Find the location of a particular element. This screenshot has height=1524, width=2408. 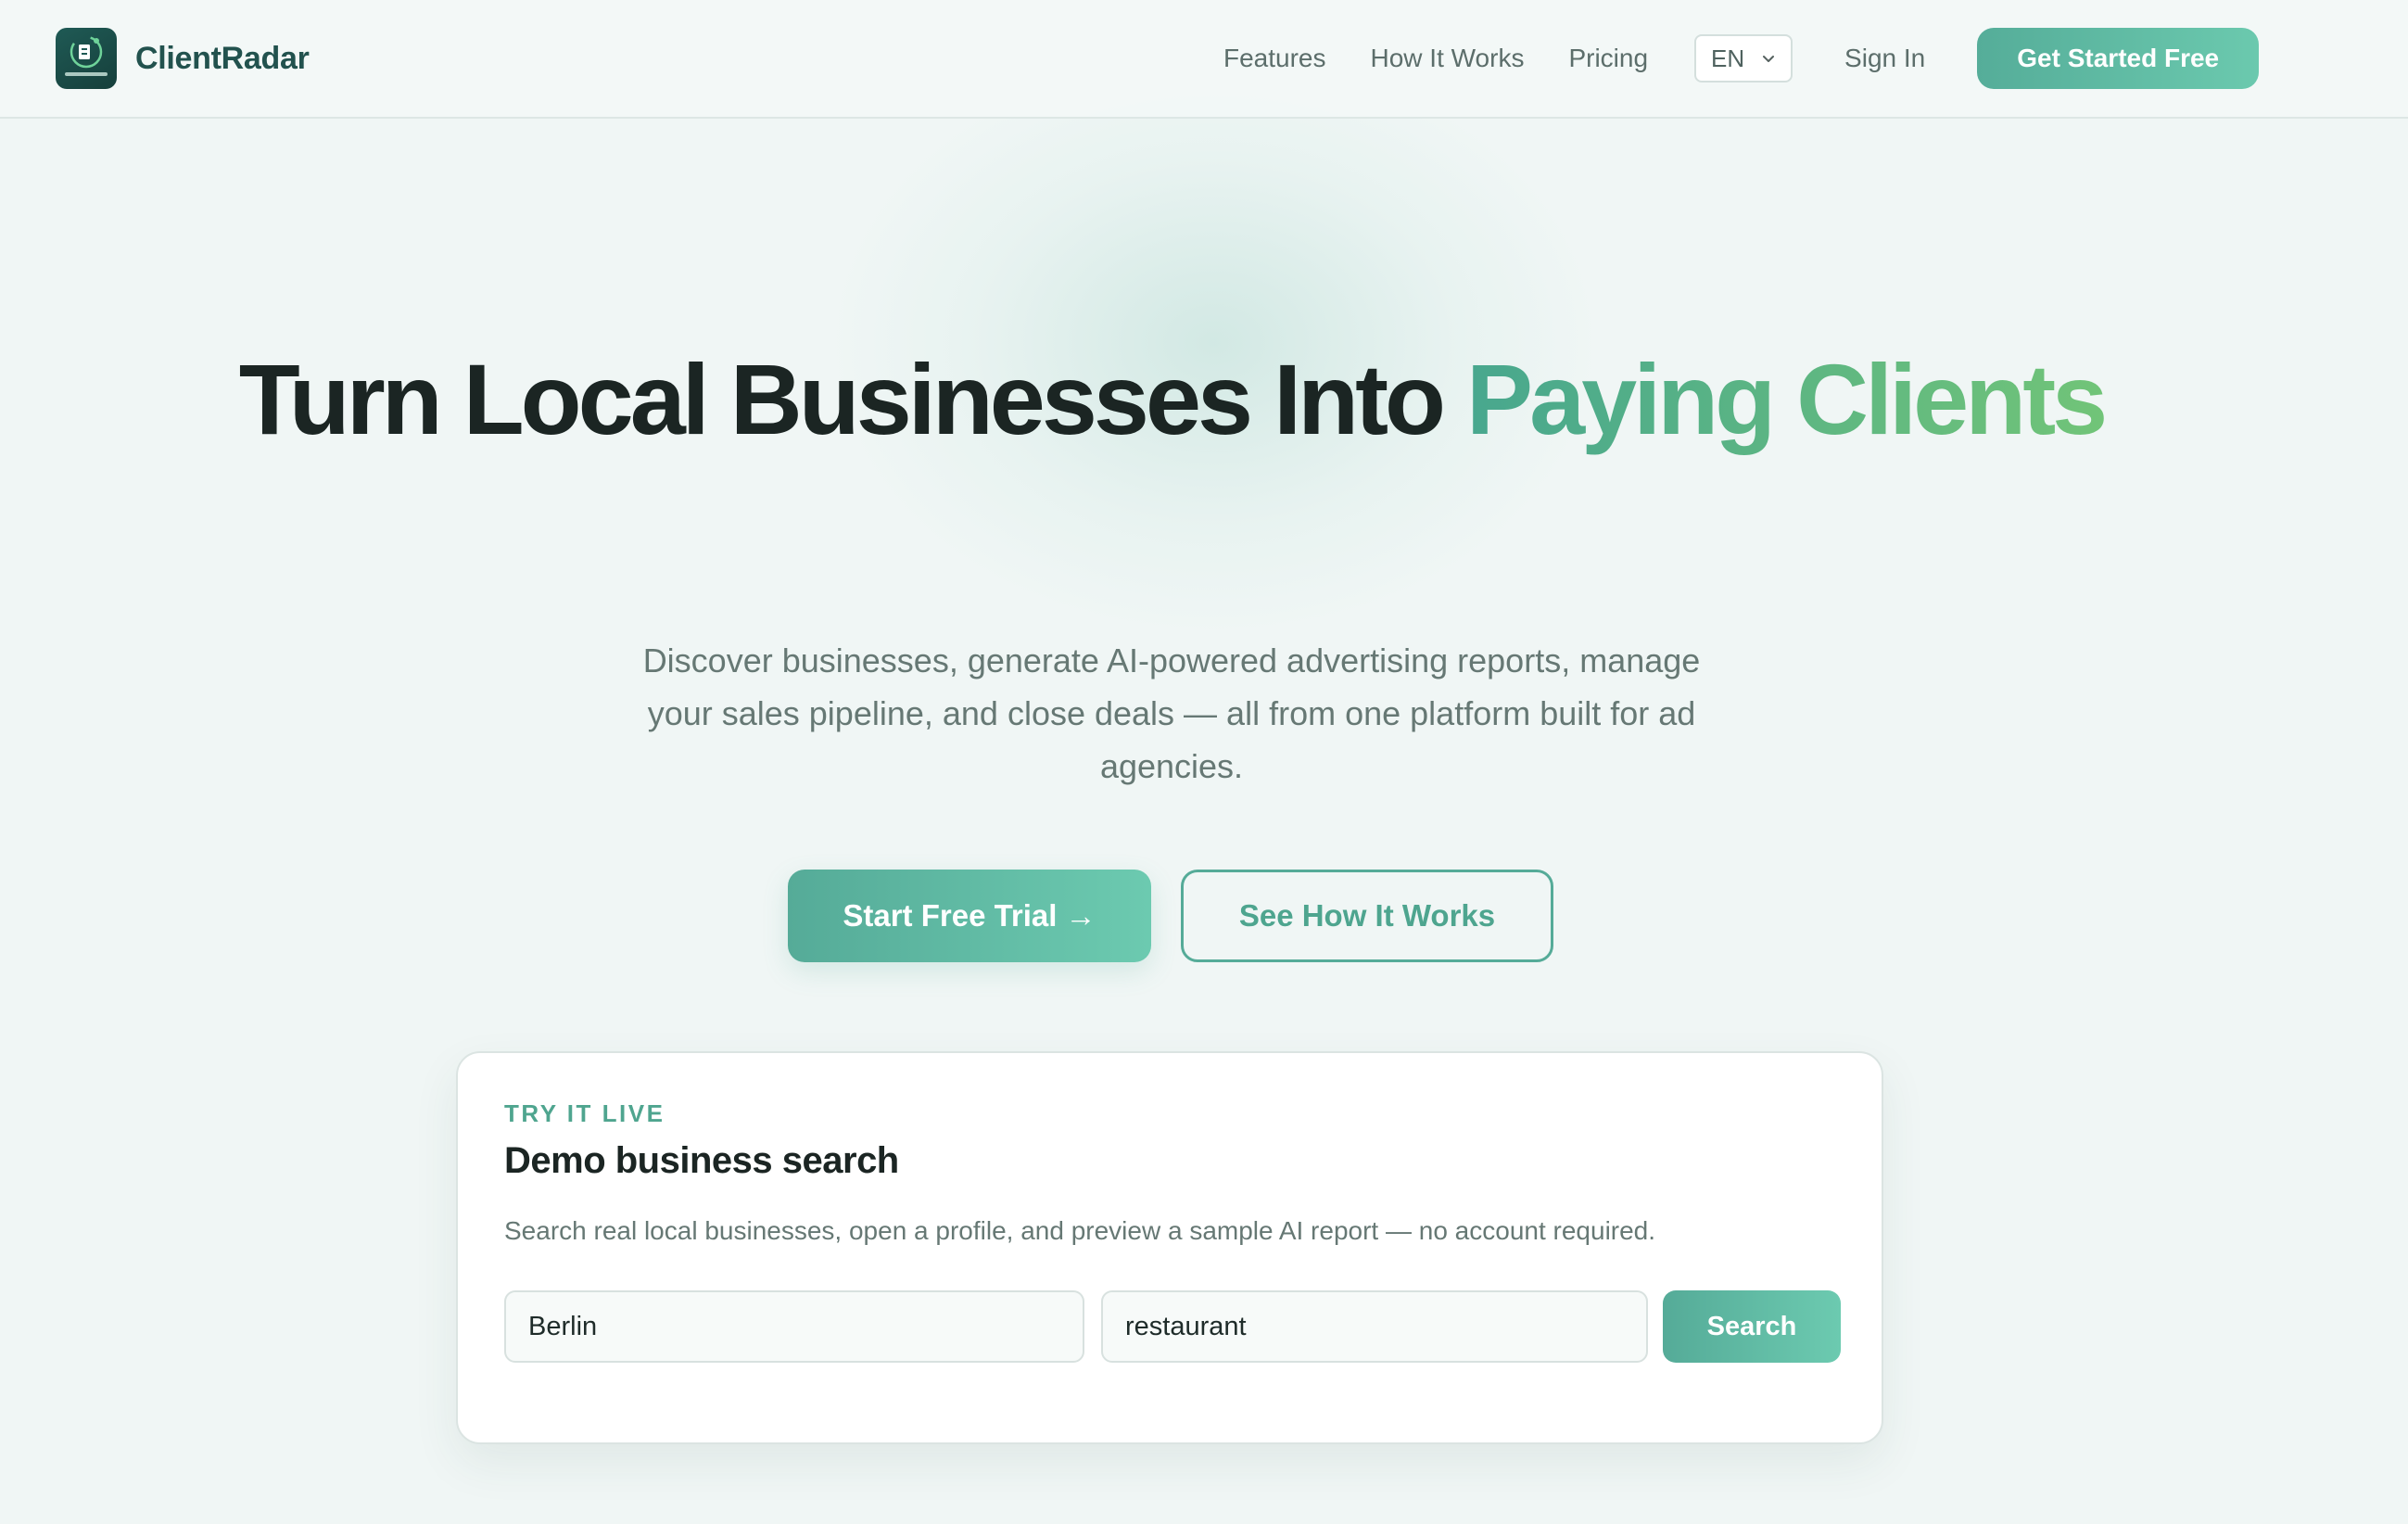

get-started-button: Get Started Free is located at coordinates (2118, 58).